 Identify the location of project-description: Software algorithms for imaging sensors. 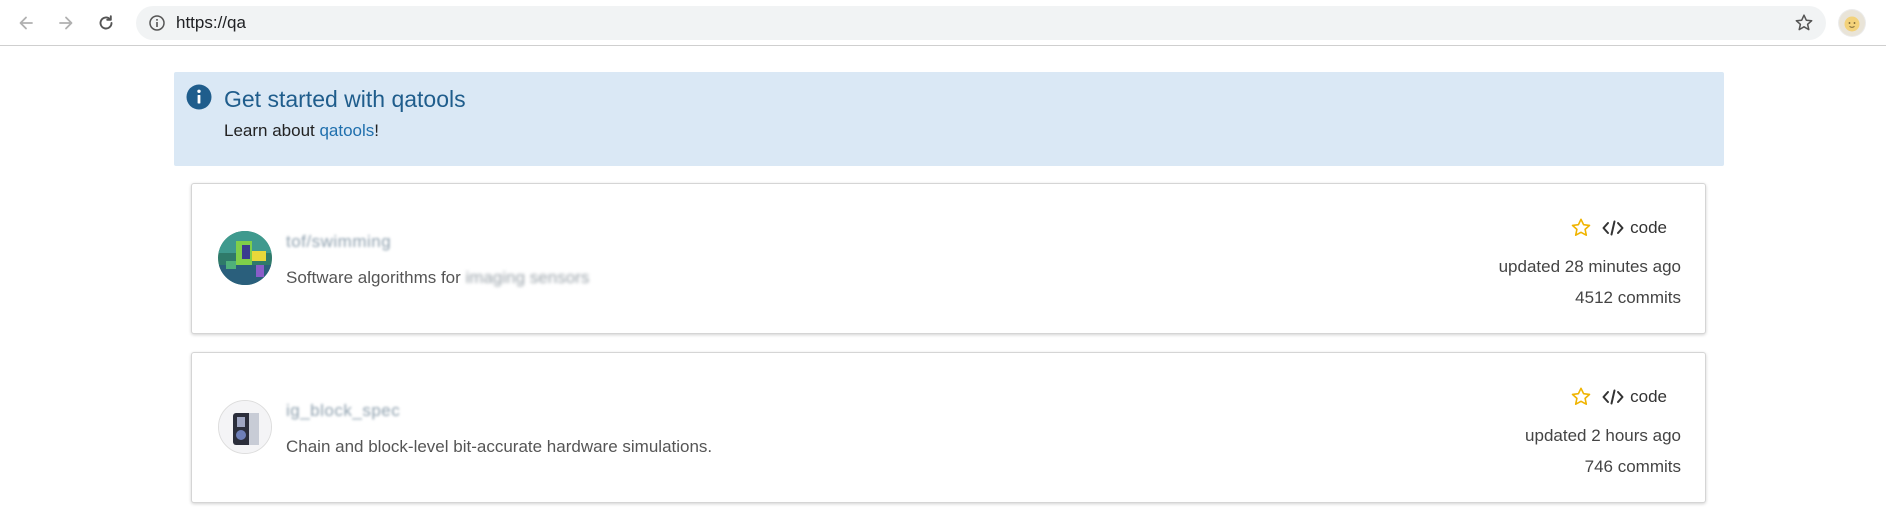
(437, 278).